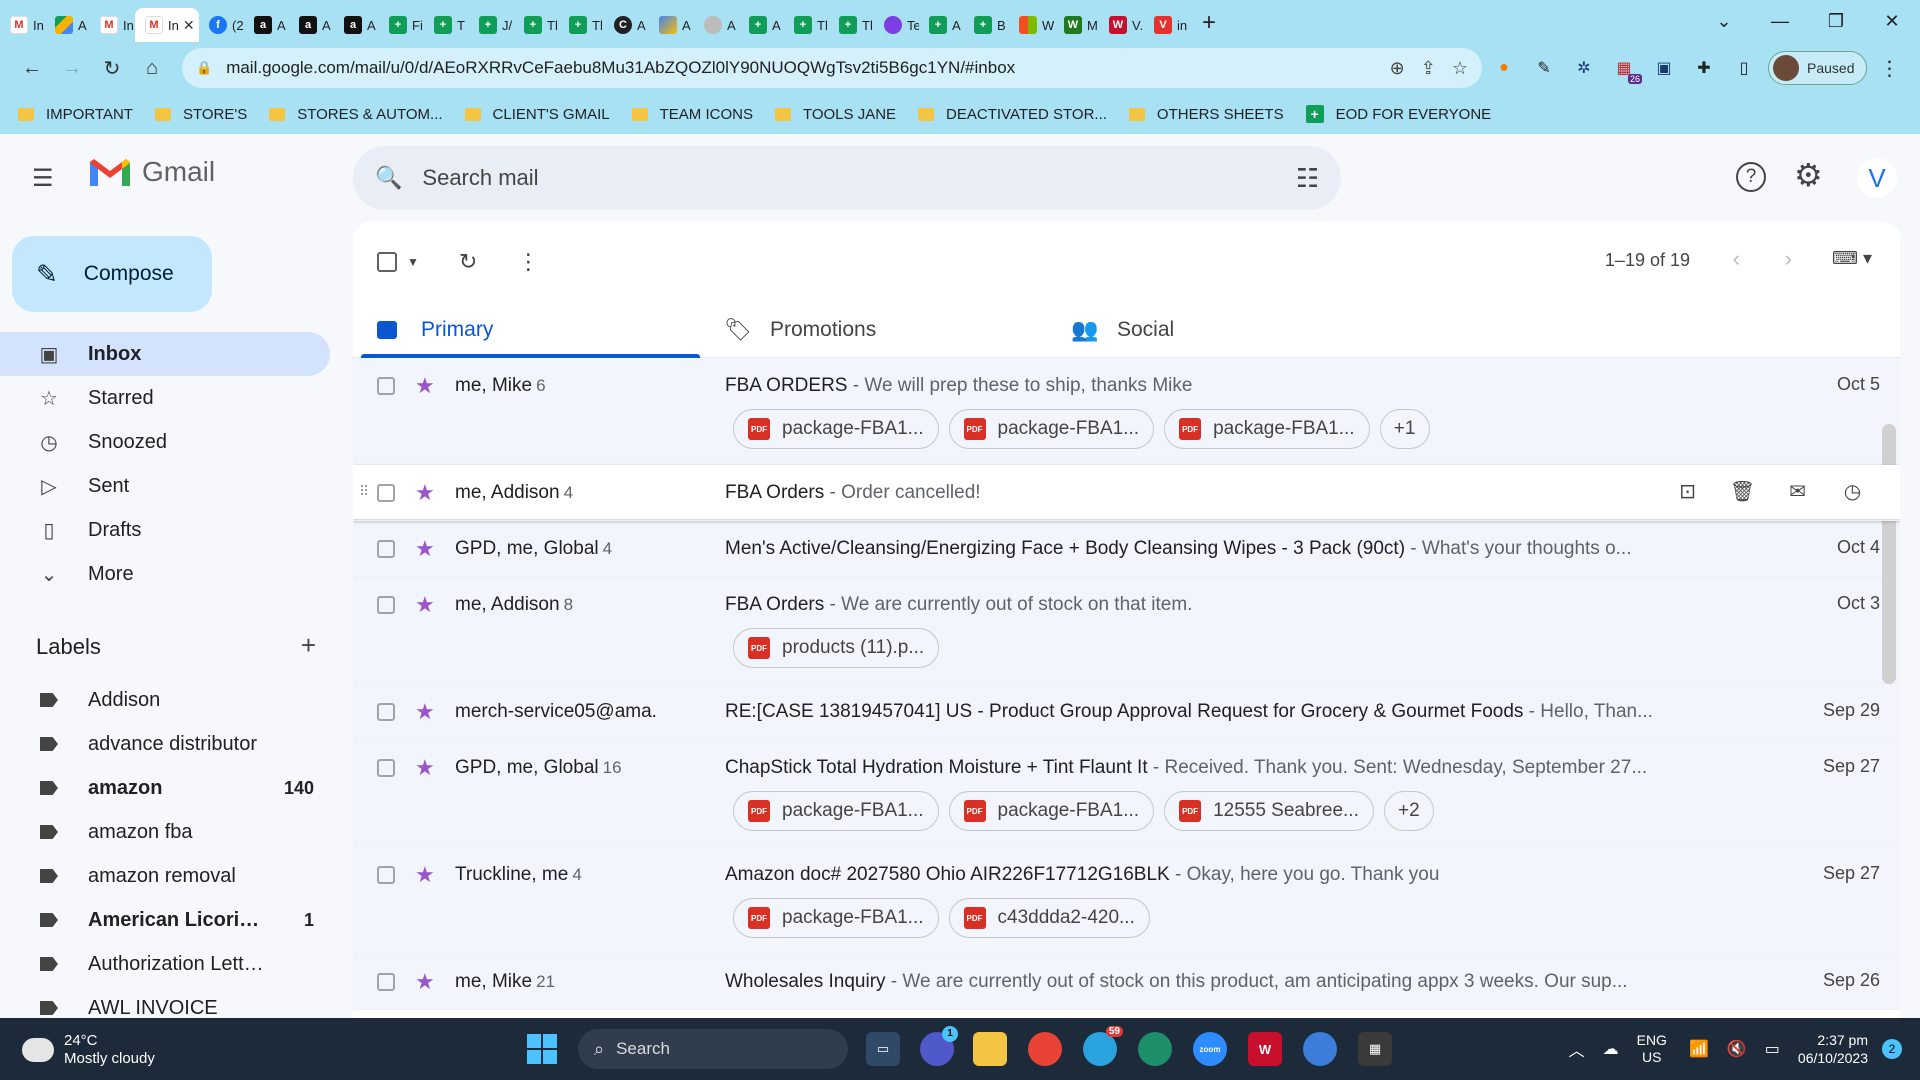  I want to click on telegram-icon: 59, so click(1103, 1046).